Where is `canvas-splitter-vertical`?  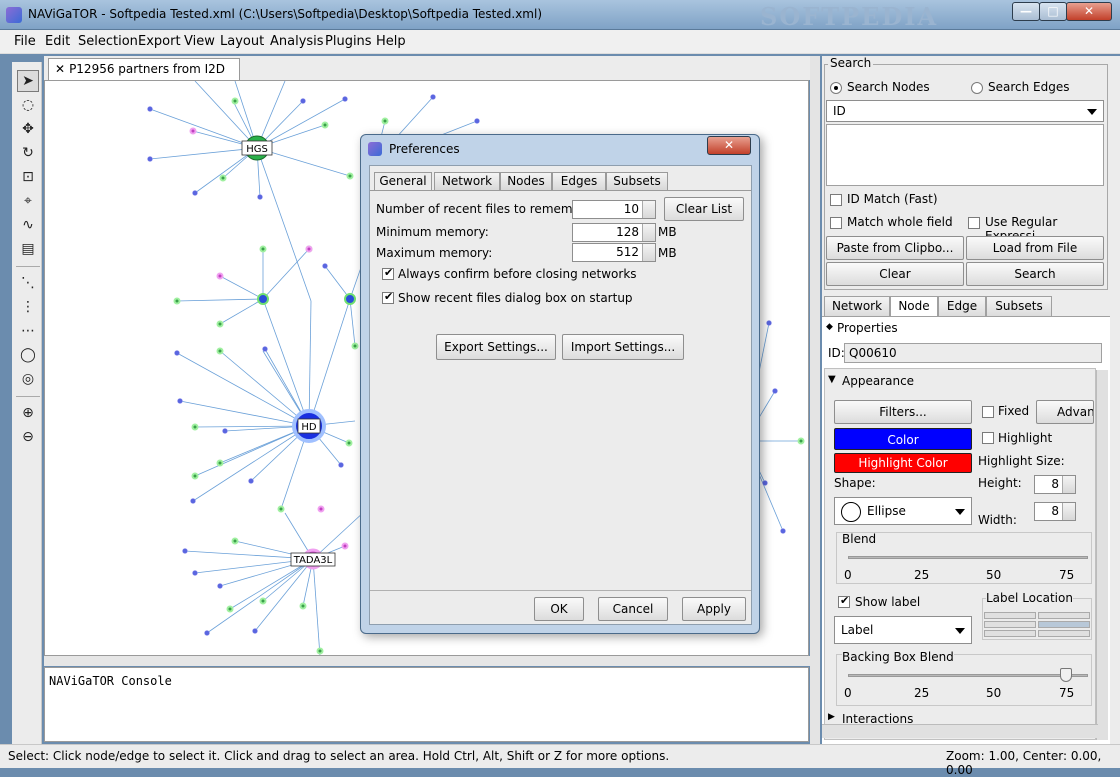
canvas-splitter-vertical is located at coordinates (815, 401).